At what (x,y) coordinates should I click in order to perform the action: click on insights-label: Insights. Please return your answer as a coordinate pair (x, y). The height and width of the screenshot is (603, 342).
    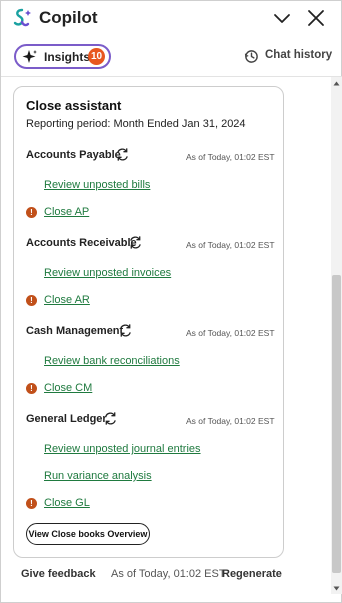
    Looking at the image, I should click on (67, 57).